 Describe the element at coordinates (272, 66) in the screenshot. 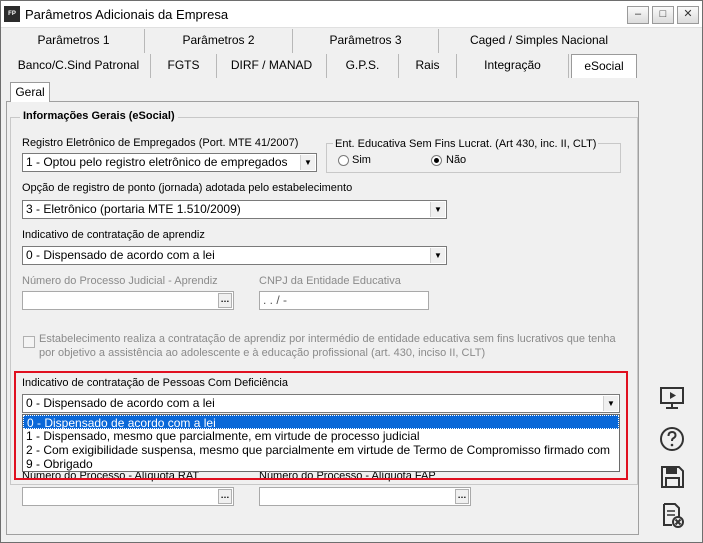

I see `tab-dirf-manad: DIRF / MANAD` at that location.